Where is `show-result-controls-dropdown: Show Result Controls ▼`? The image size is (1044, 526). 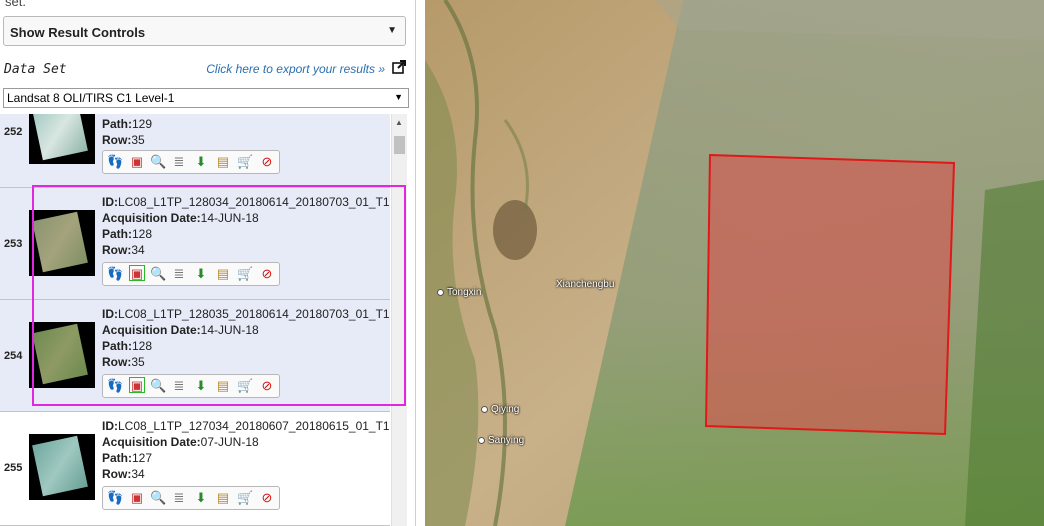 show-result-controls-dropdown: Show Result Controls ▼ is located at coordinates (204, 31).